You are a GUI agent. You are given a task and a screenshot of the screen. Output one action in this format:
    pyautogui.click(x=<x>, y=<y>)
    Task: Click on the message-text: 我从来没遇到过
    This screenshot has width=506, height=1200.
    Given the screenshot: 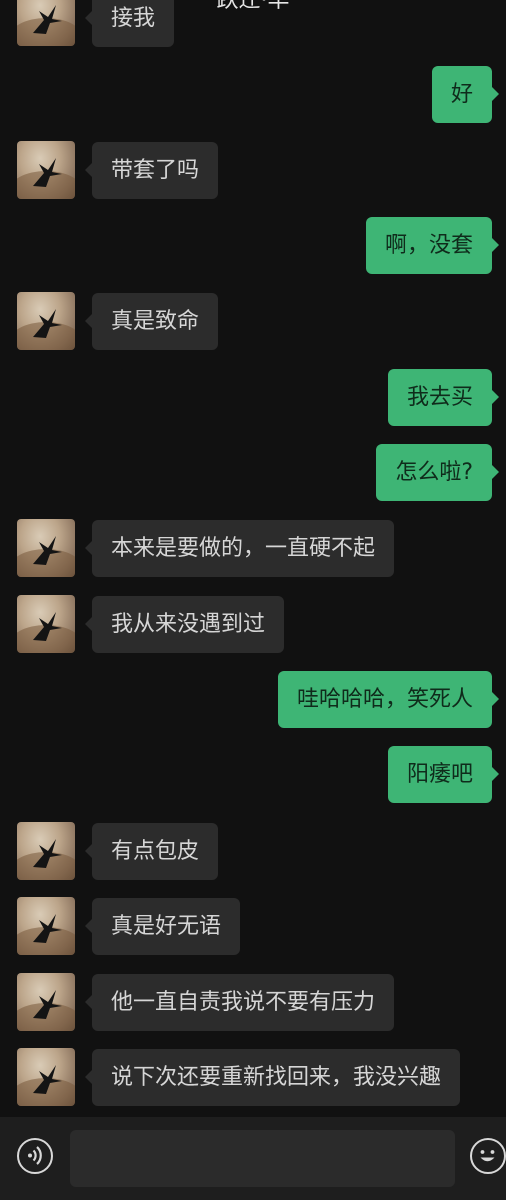 What is the action you would take?
    pyautogui.click(x=188, y=624)
    